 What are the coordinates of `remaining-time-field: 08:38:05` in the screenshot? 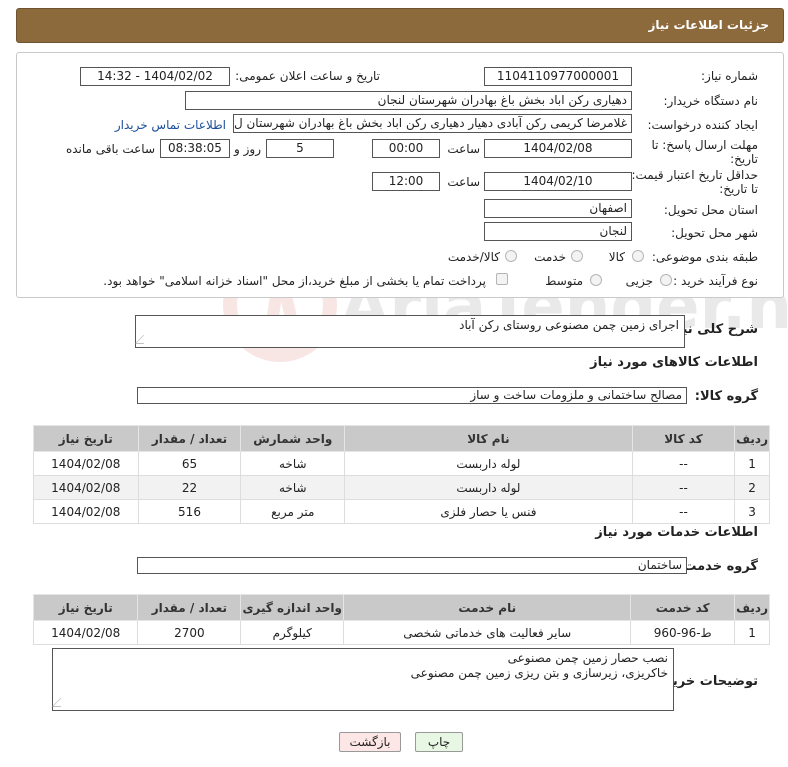 It's located at (195, 148).